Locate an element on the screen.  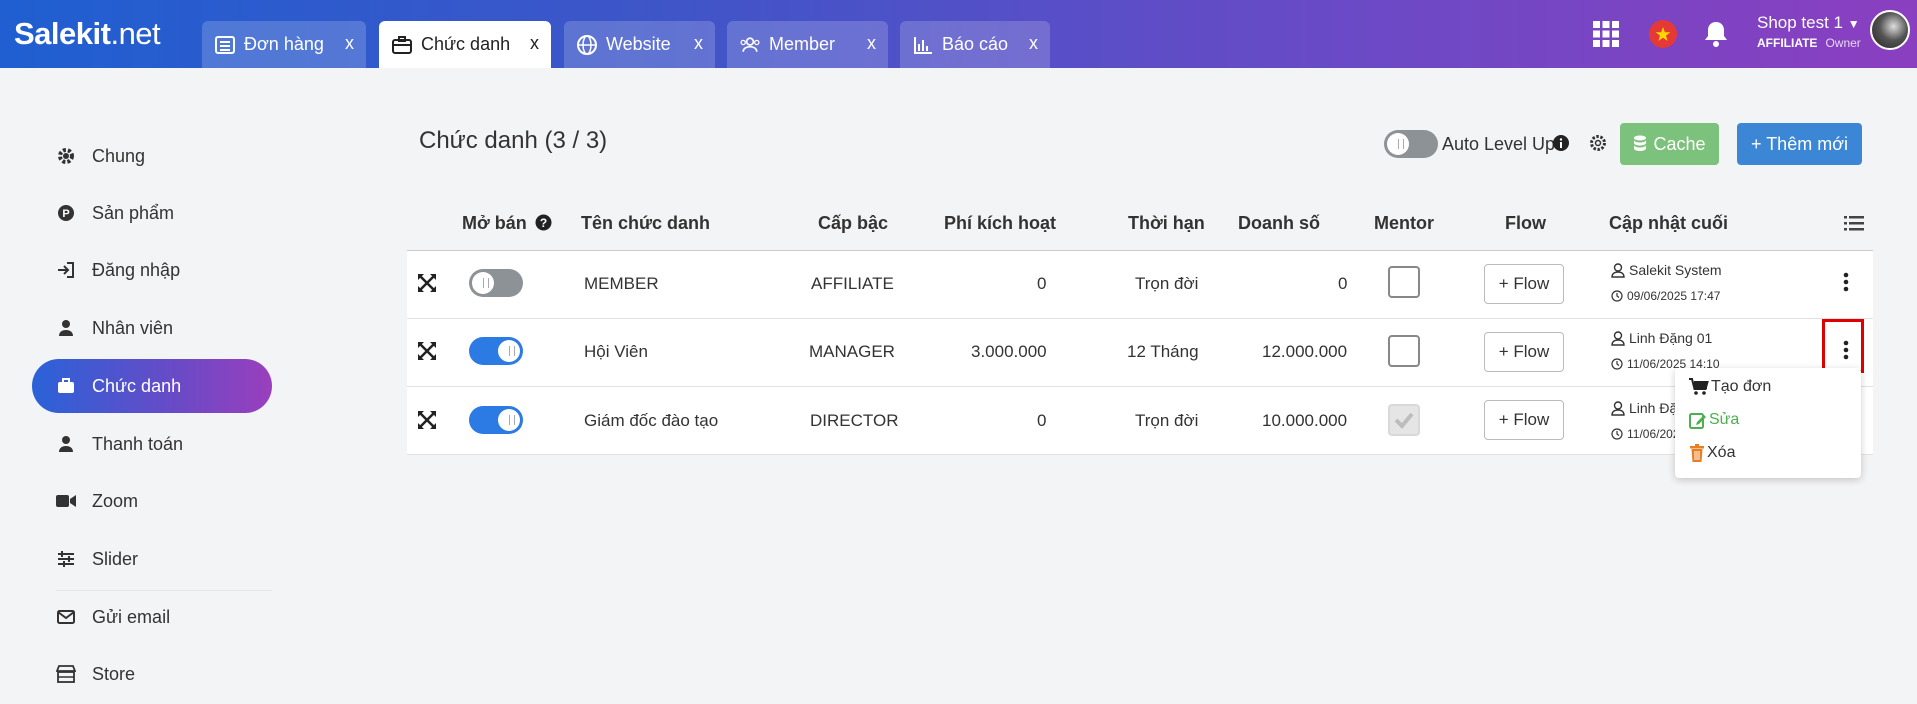
position-sales: 10.000.000 is located at coordinates (1305, 420).